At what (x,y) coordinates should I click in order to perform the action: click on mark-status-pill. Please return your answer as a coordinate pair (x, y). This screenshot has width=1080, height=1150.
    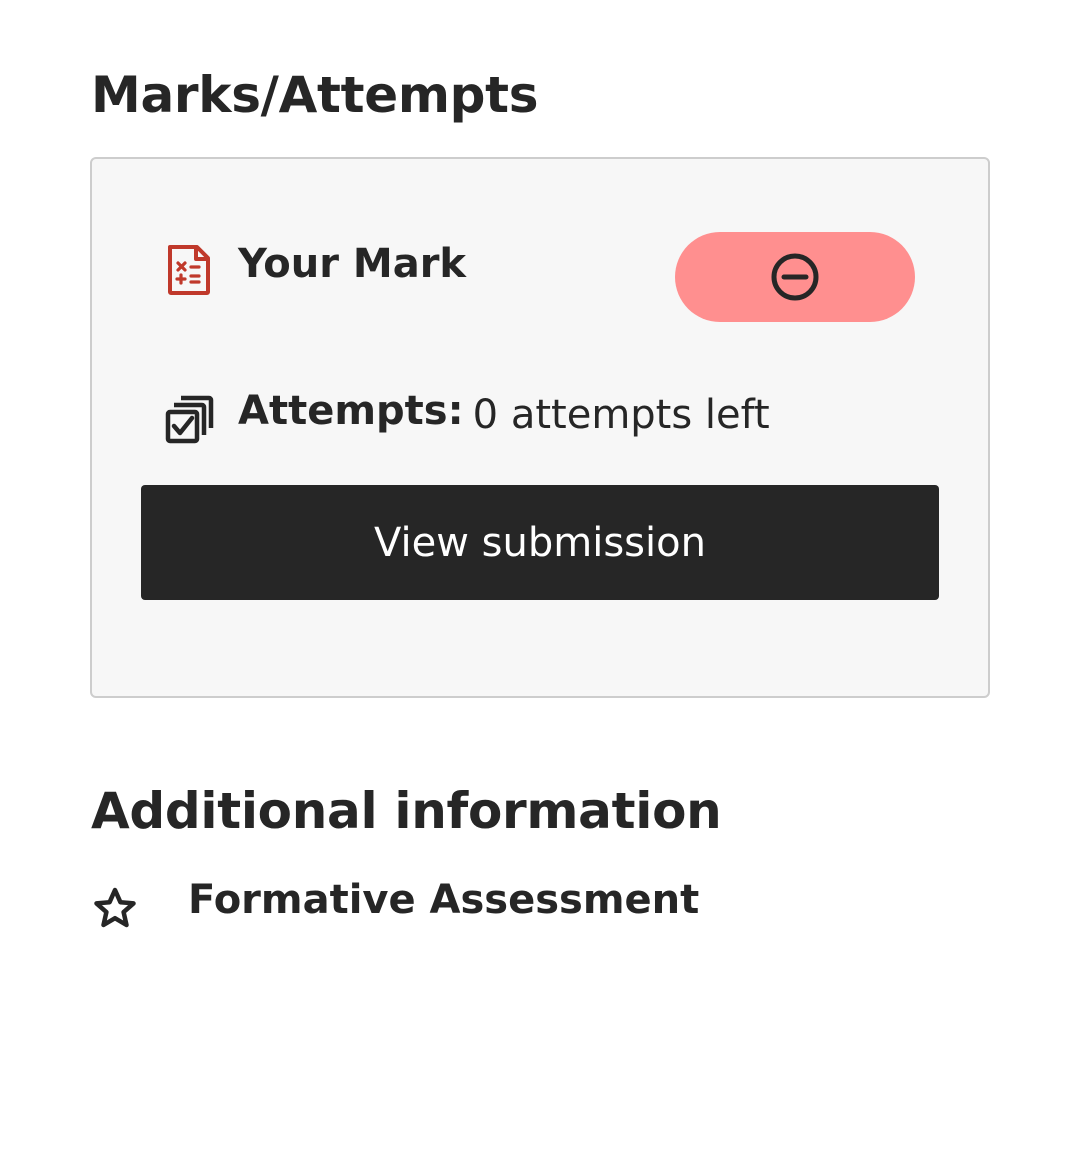
    Looking at the image, I should click on (795, 277).